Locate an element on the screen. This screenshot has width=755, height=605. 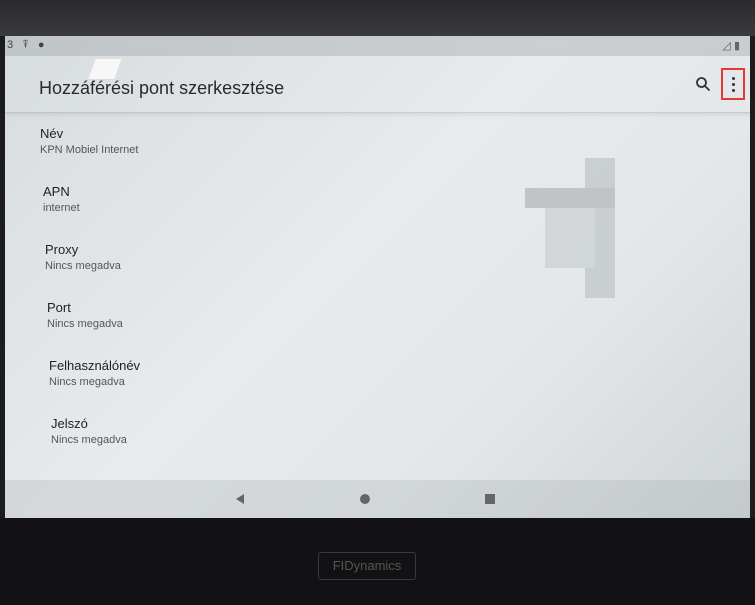
device-bezel-bottom: FIDynamics is located at coordinates (377, 561).